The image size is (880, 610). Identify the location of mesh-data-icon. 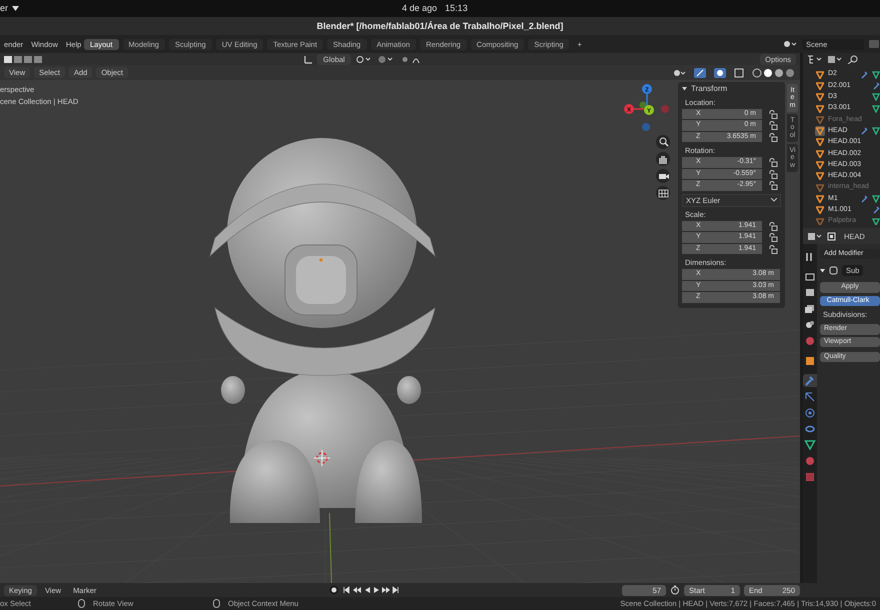
(810, 444).